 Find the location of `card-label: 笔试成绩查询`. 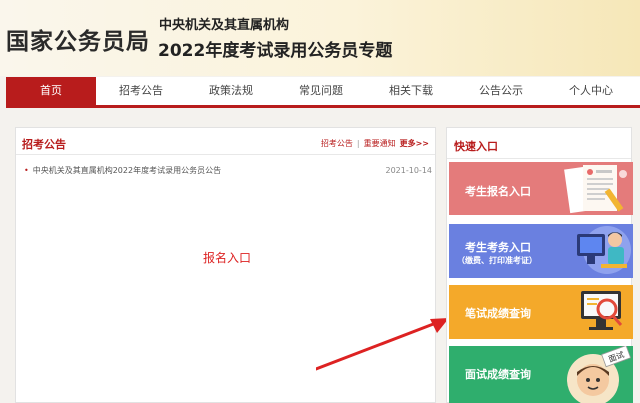

card-label: 笔试成绩查询 is located at coordinates (498, 313).